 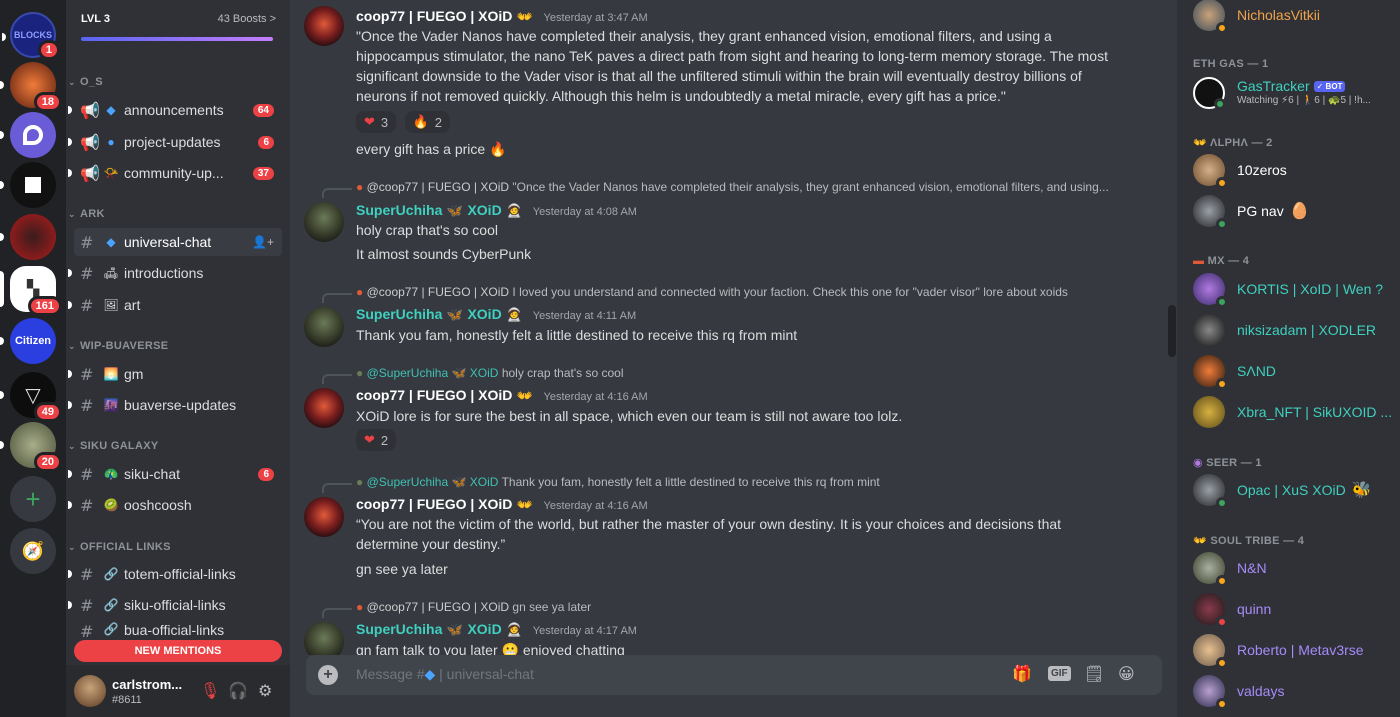 What do you see at coordinates (175, 474) in the screenshot?
I see `channel-siku-chat: # 🦚 siku-chat 6` at bounding box center [175, 474].